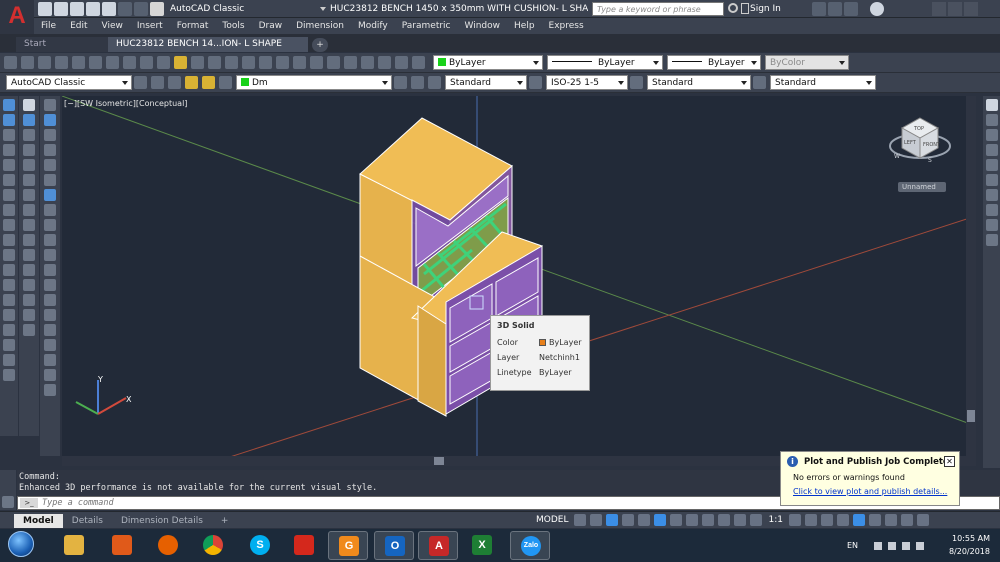 This screenshot has height=562, width=1000. What do you see at coordinates (213, 545) in the screenshot?
I see `taskbar-app-chrome` at bounding box center [213, 545].